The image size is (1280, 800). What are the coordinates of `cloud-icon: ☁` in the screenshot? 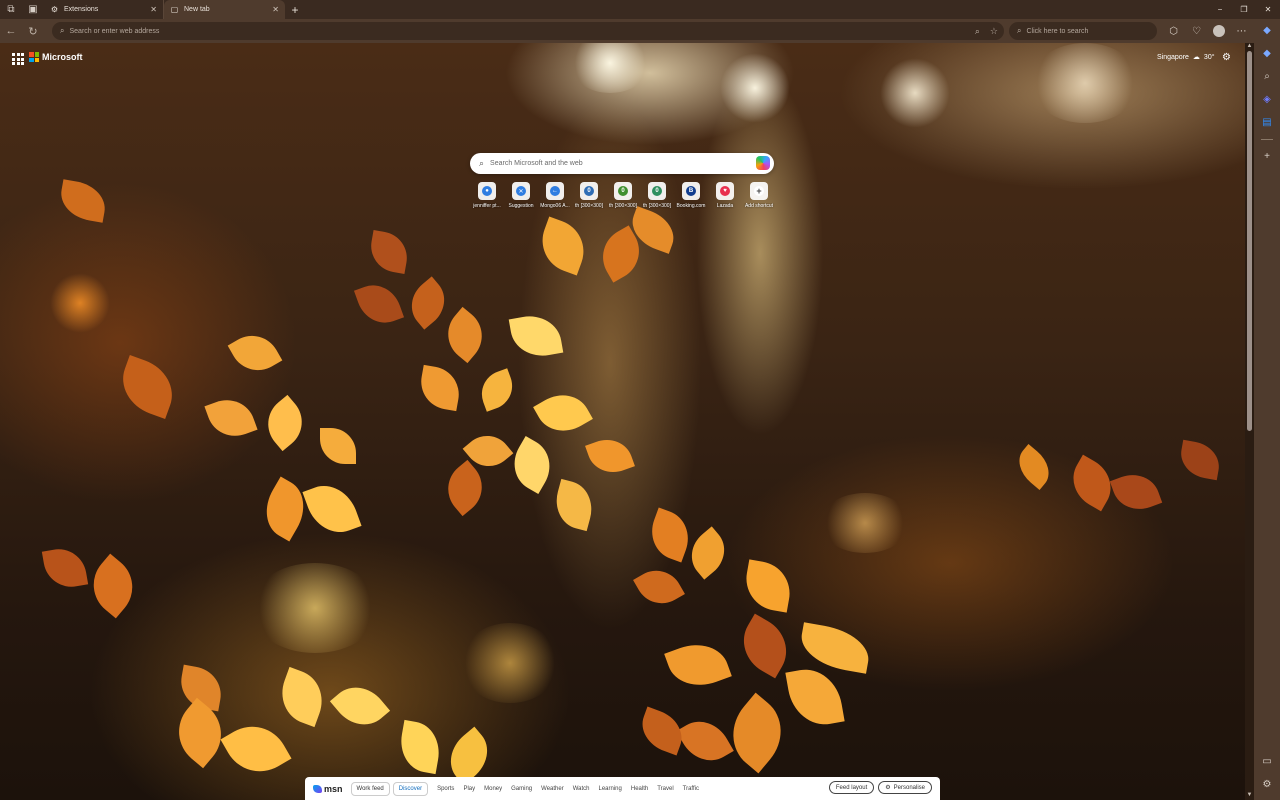 It's located at (1196, 57).